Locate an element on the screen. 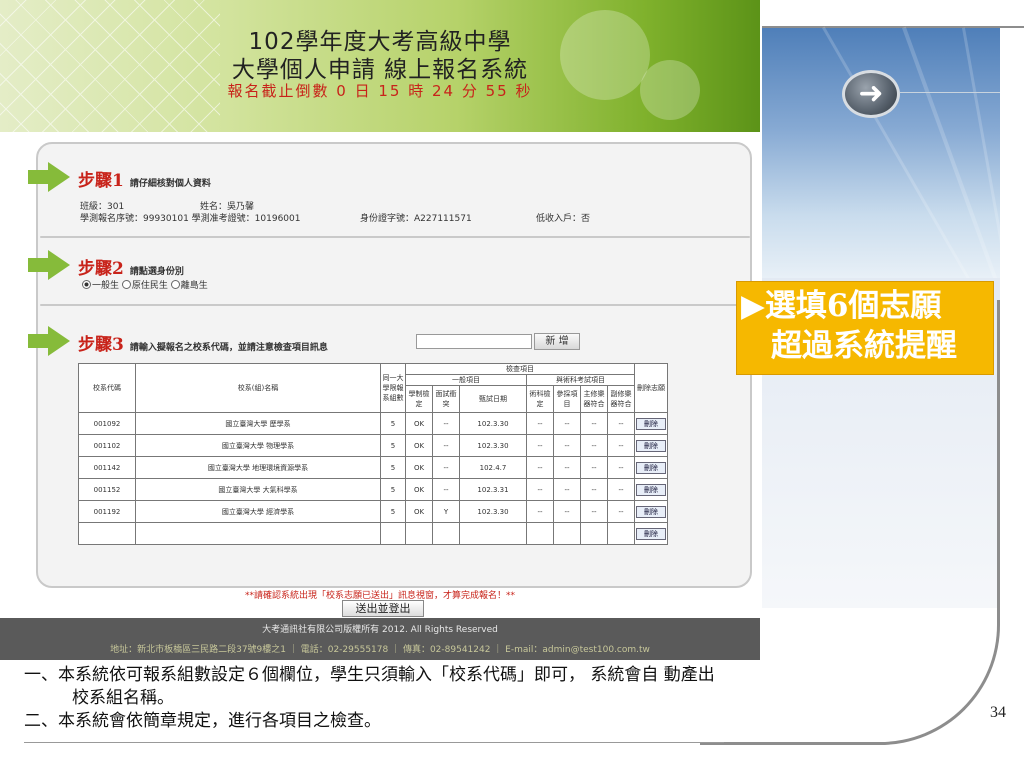 This screenshot has height=768, width=1024. cell-date: 102.3.31 is located at coordinates (493, 489).